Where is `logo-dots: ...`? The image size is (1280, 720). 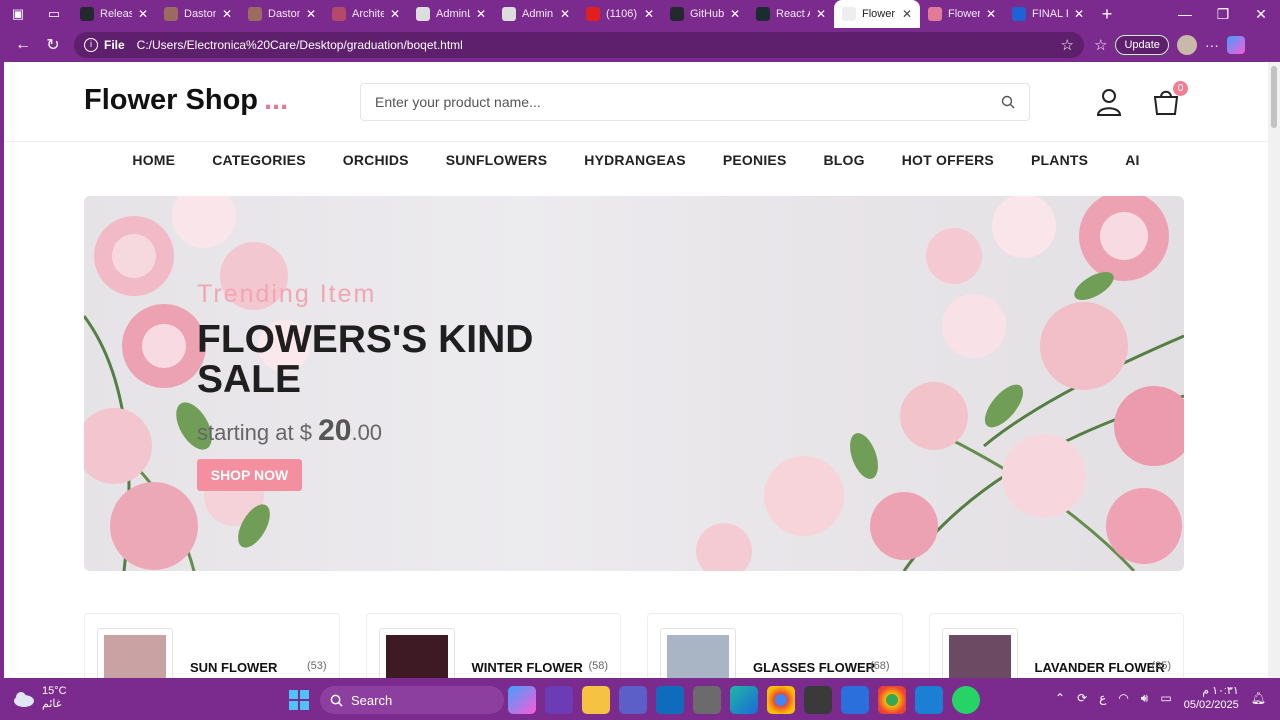
logo-dots: ... is located at coordinates (276, 100).